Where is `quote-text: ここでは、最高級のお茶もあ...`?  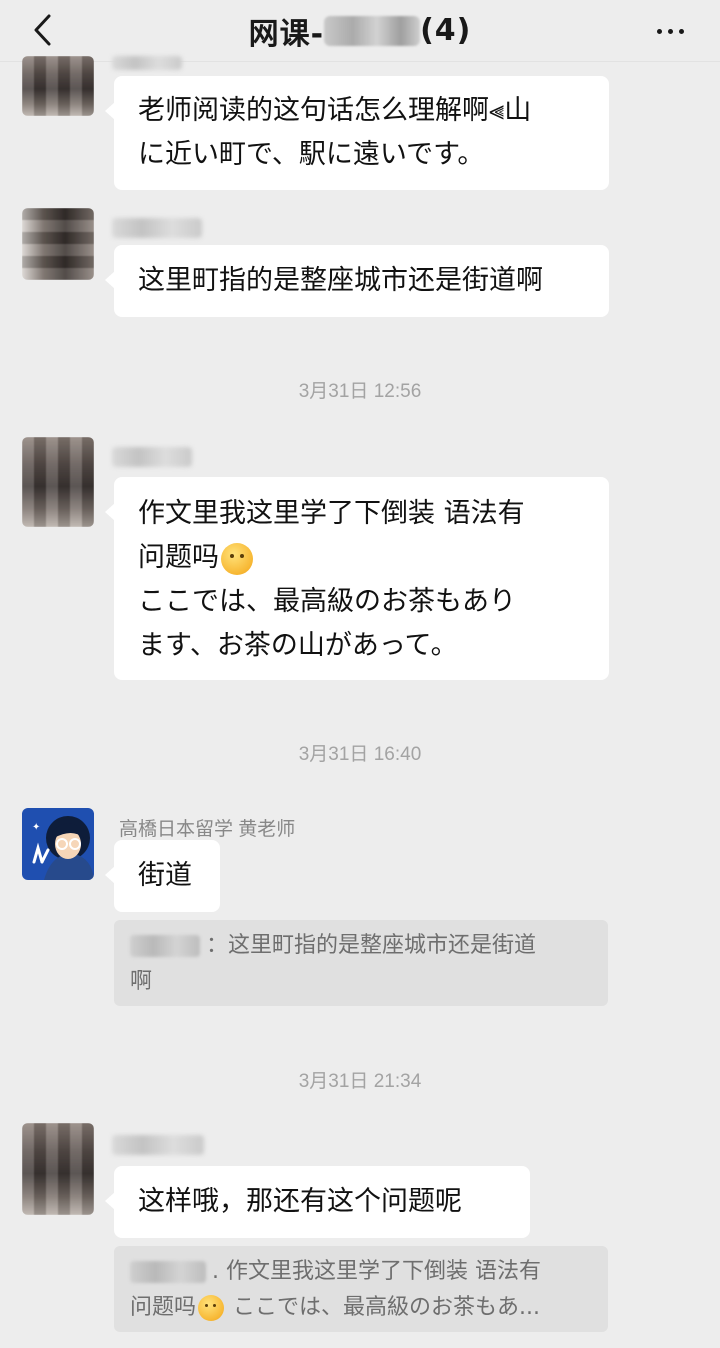 quote-text: ここでは、最高級のお茶もあ... is located at coordinates (383, 1307).